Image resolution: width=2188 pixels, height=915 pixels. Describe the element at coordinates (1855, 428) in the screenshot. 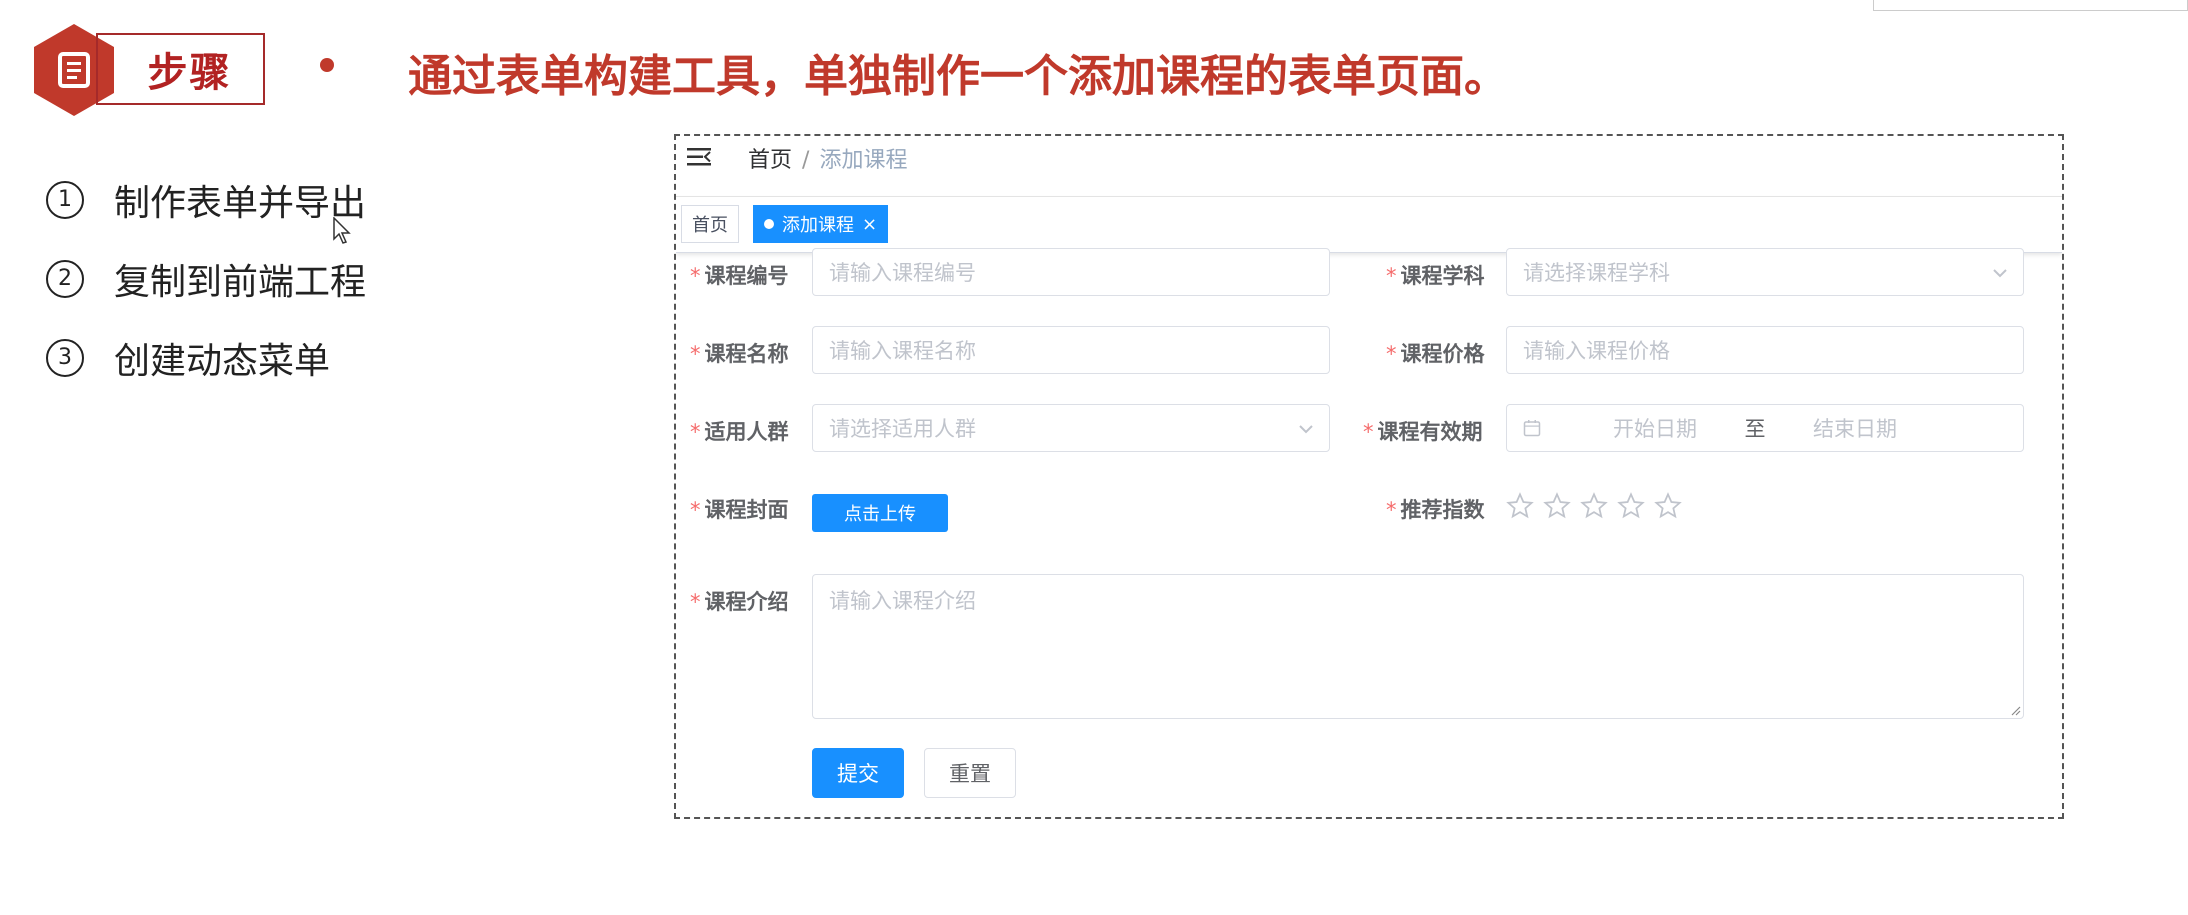

I see `end-date-input: 结束日期` at that location.